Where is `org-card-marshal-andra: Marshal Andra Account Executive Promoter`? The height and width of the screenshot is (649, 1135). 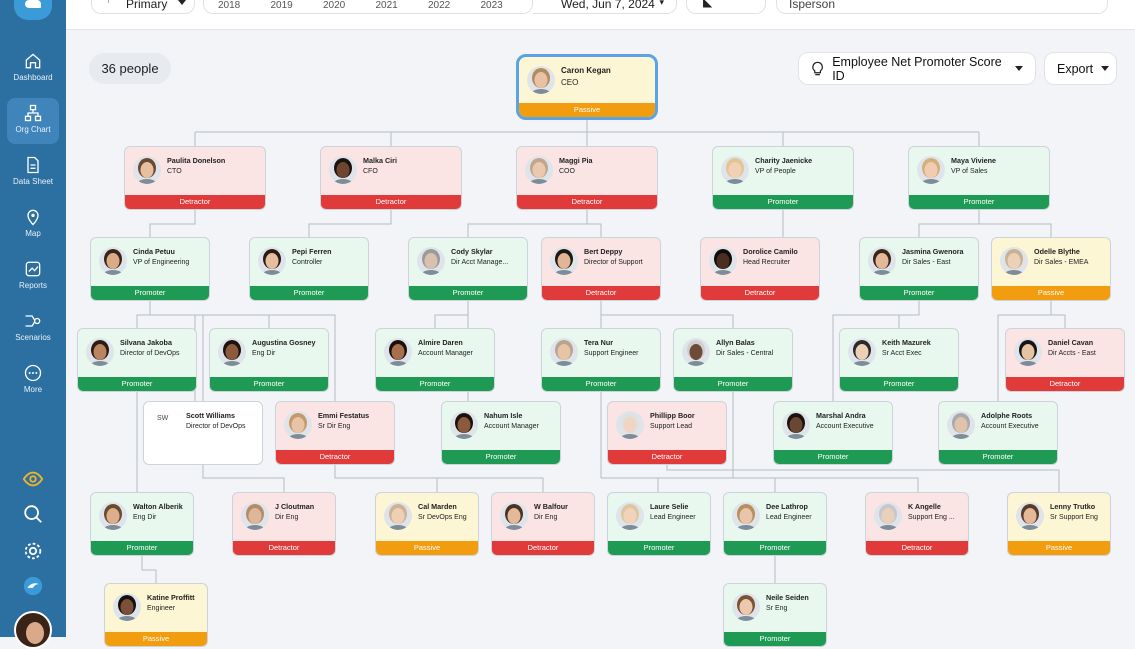 org-card-marshal-andra: Marshal Andra Account Executive Promoter is located at coordinates (833, 433).